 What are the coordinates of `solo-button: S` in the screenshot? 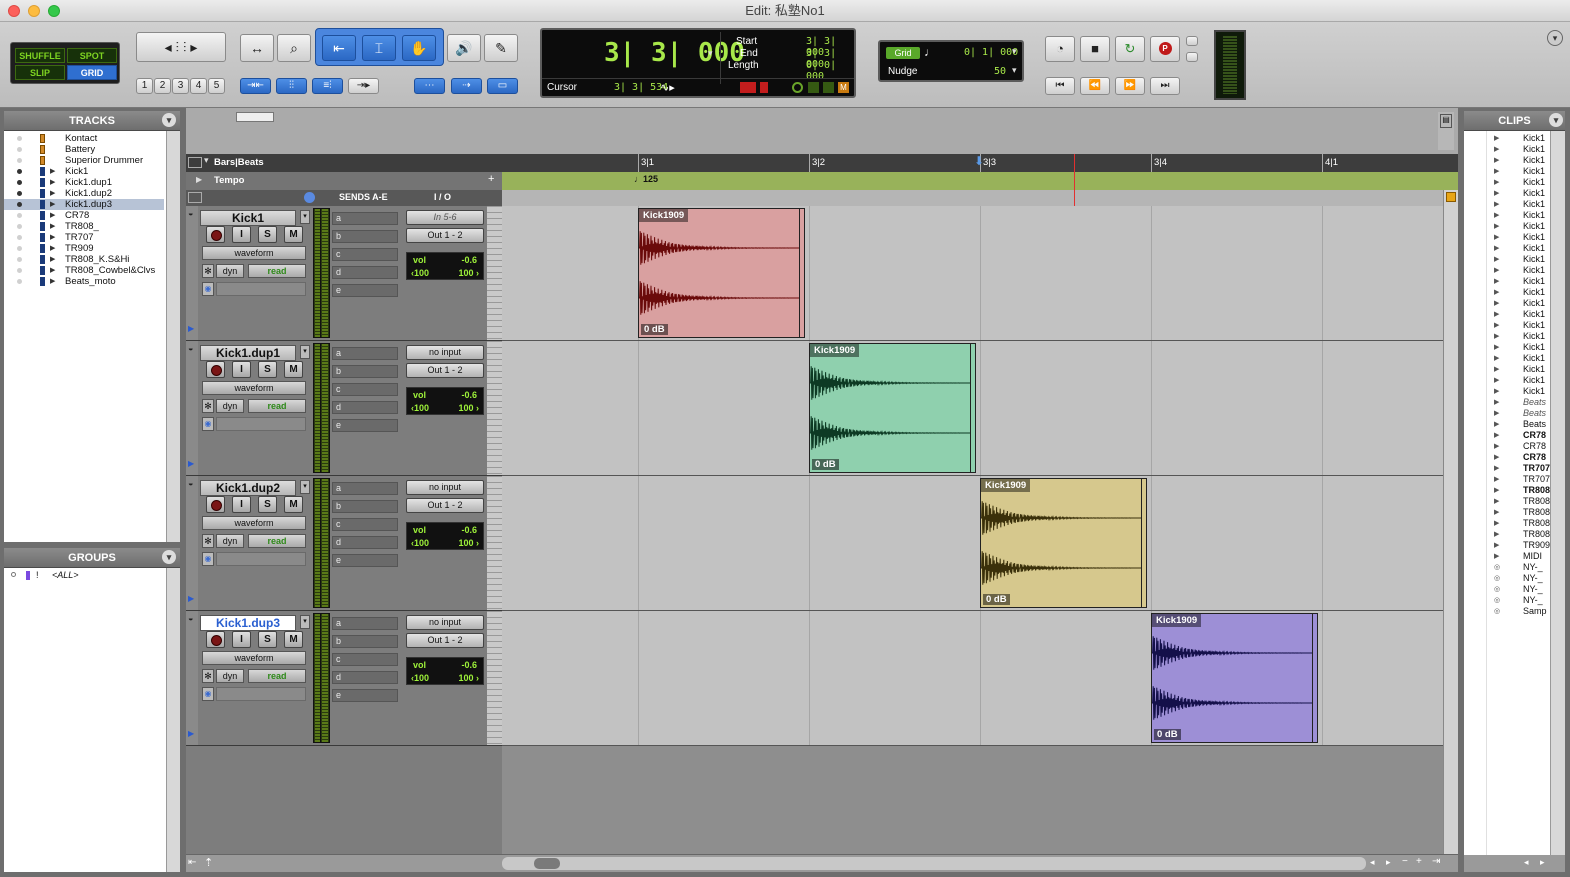 It's located at (267, 639).